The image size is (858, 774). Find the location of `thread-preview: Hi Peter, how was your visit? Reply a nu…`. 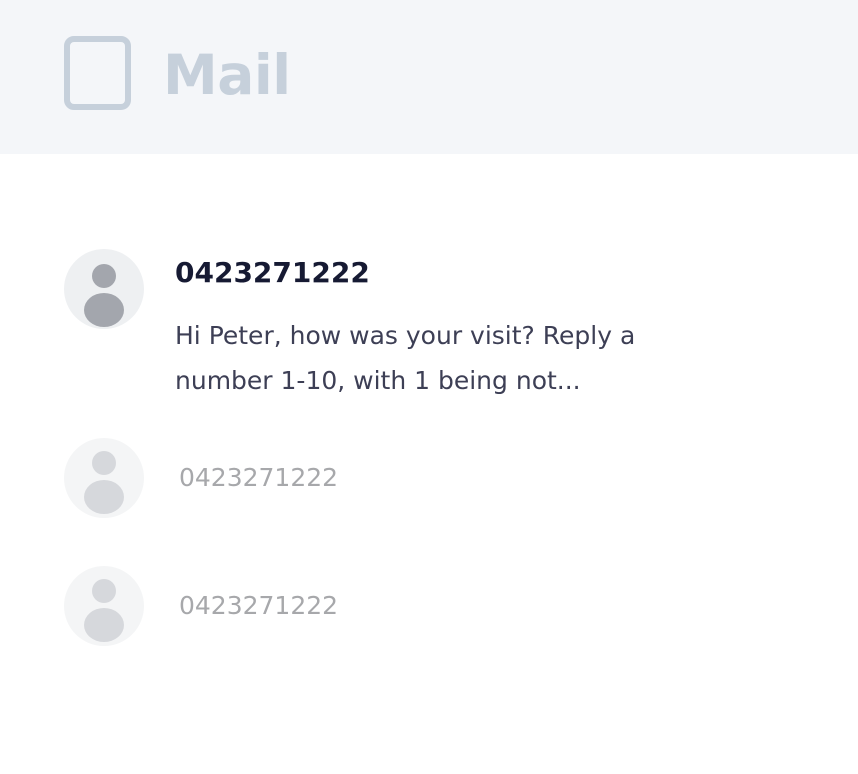

thread-preview: Hi Peter, how was your visit? Reply a nu… is located at coordinates (405, 358).